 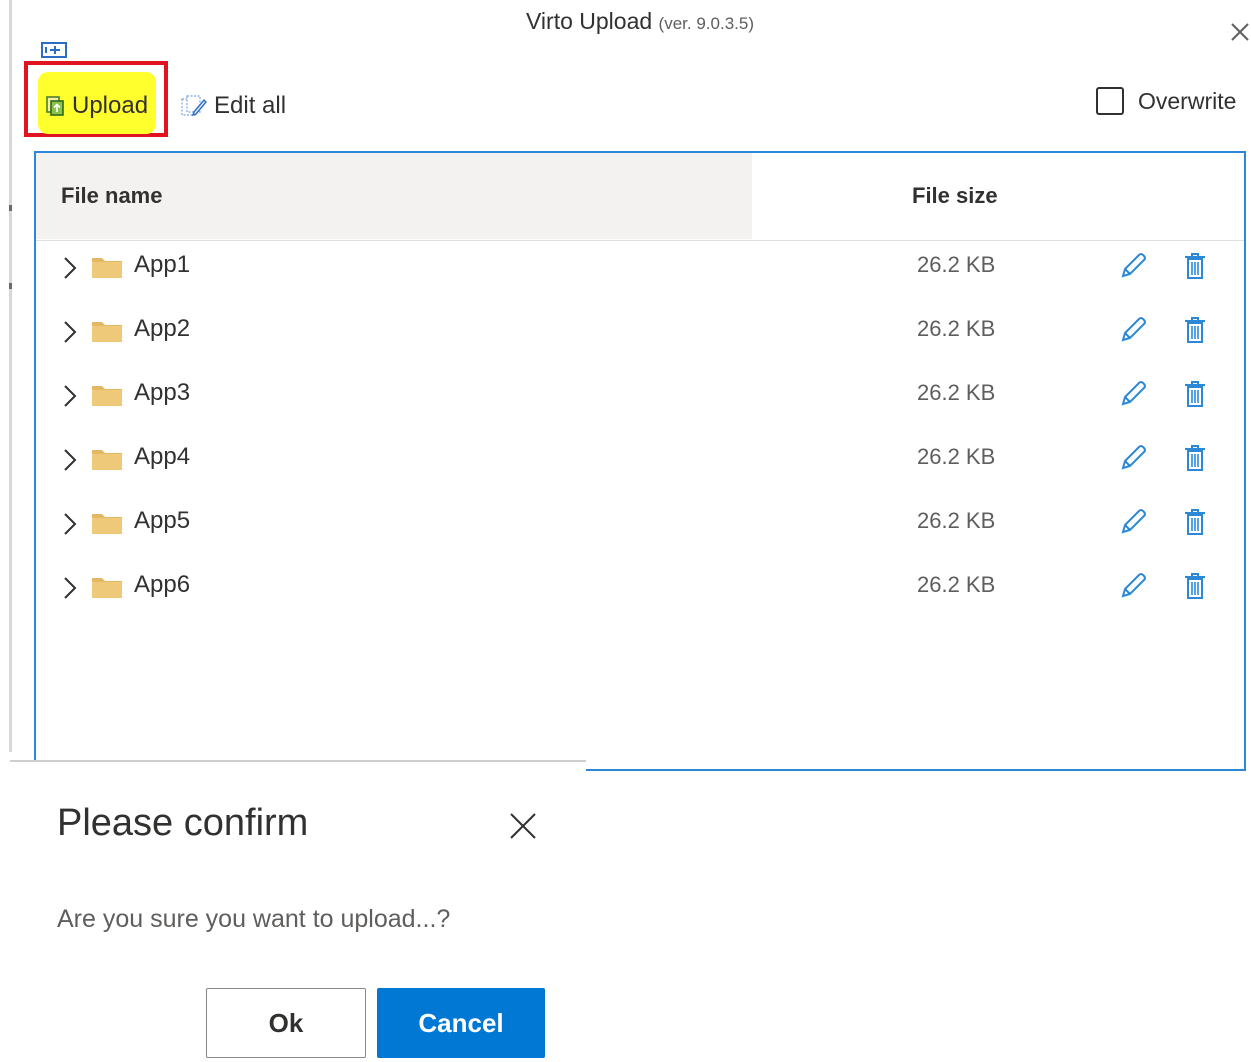 I want to click on window-title: Virto Upload (ver. 9.0.3.5), so click(x=625, y=21).